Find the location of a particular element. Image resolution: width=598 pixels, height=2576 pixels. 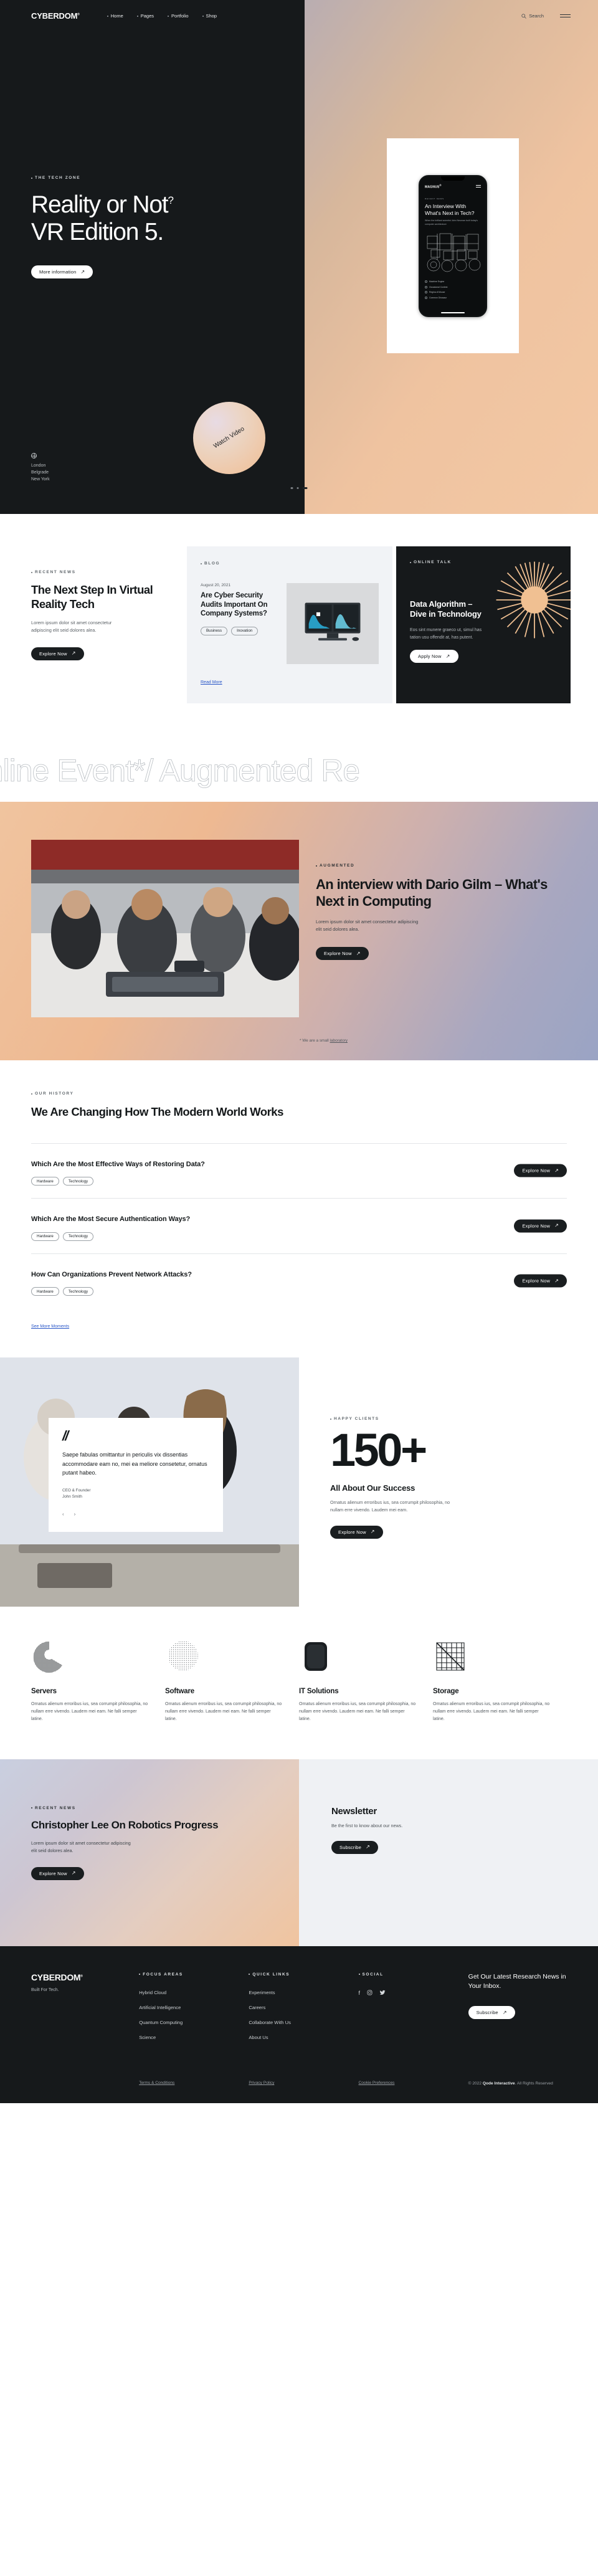

testimonial-prev-icon: ‹ is located at coordinates (63, 1514).